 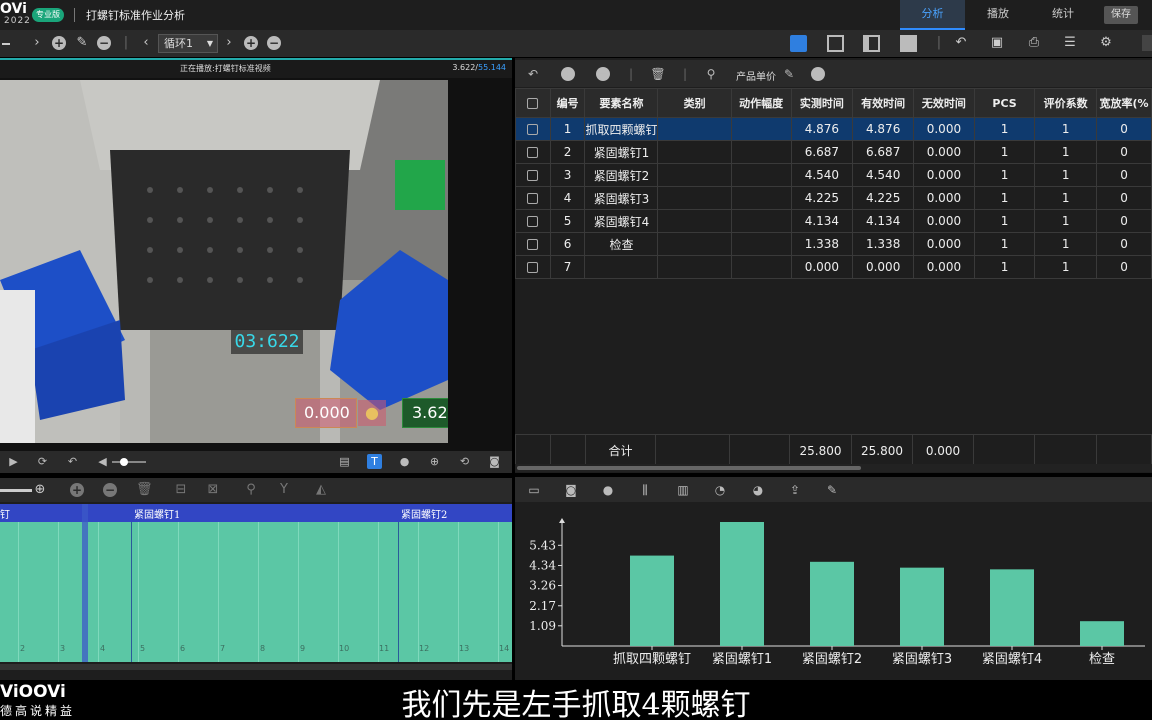 What do you see at coordinates (621, 221) in the screenshot?
I see `table-cell: 紧固螺钉4` at bounding box center [621, 221].